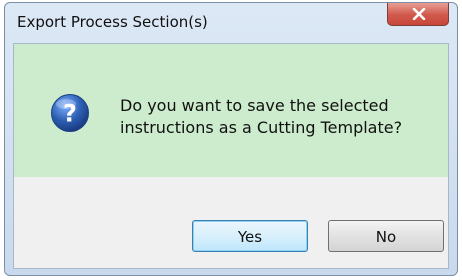  What do you see at coordinates (250, 236) in the screenshot?
I see `yes-button: Yes` at bounding box center [250, 236].